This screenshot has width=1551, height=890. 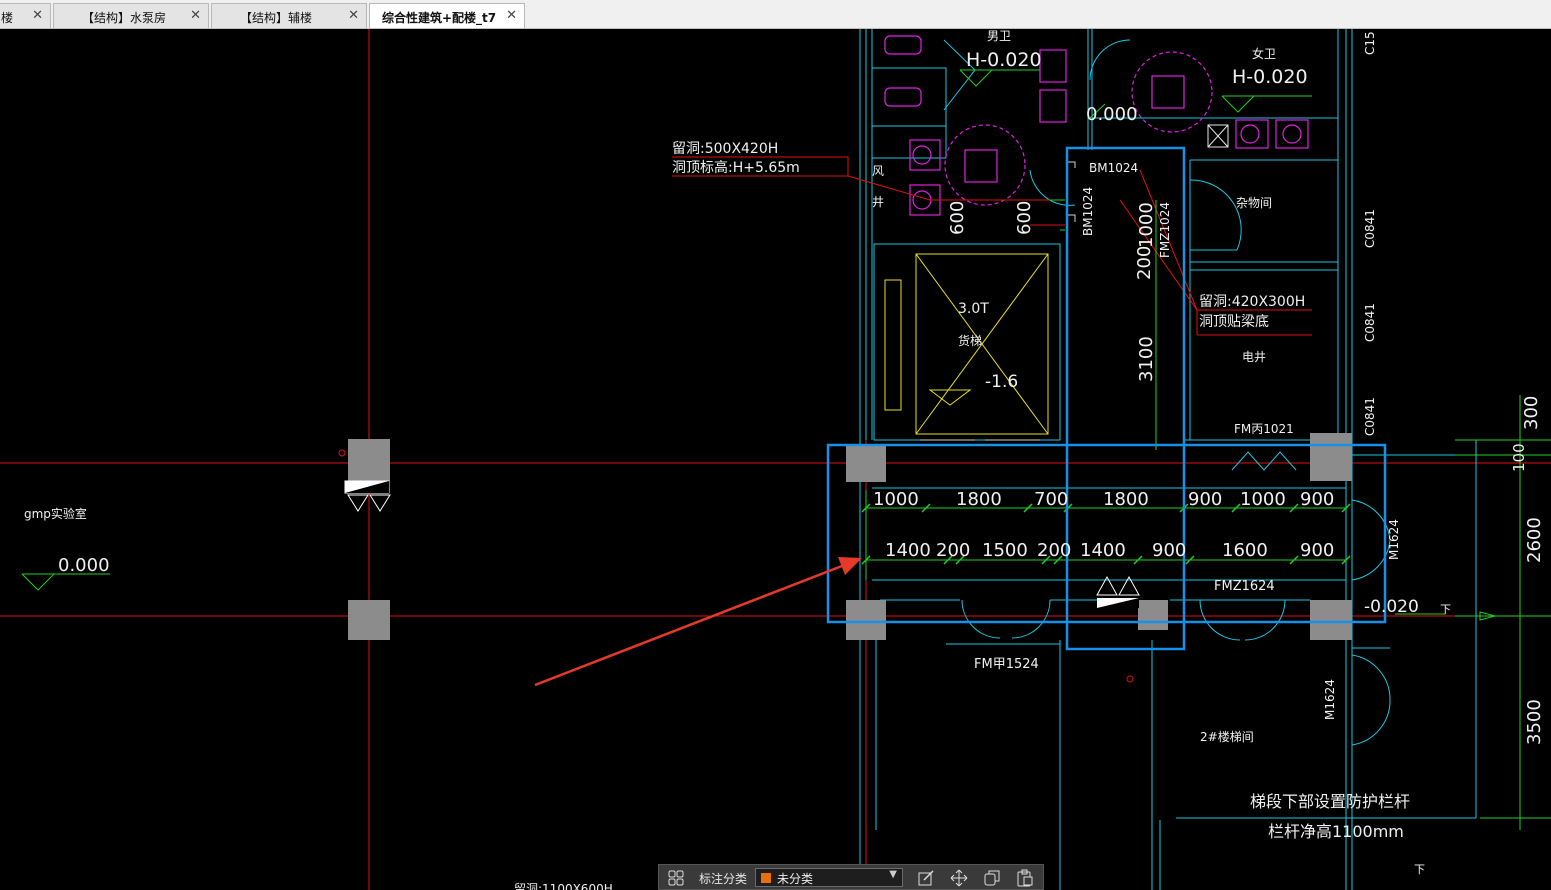 I want to click on hole2-line2: 洞顶贴梁底, so click(x=1234, y=322).